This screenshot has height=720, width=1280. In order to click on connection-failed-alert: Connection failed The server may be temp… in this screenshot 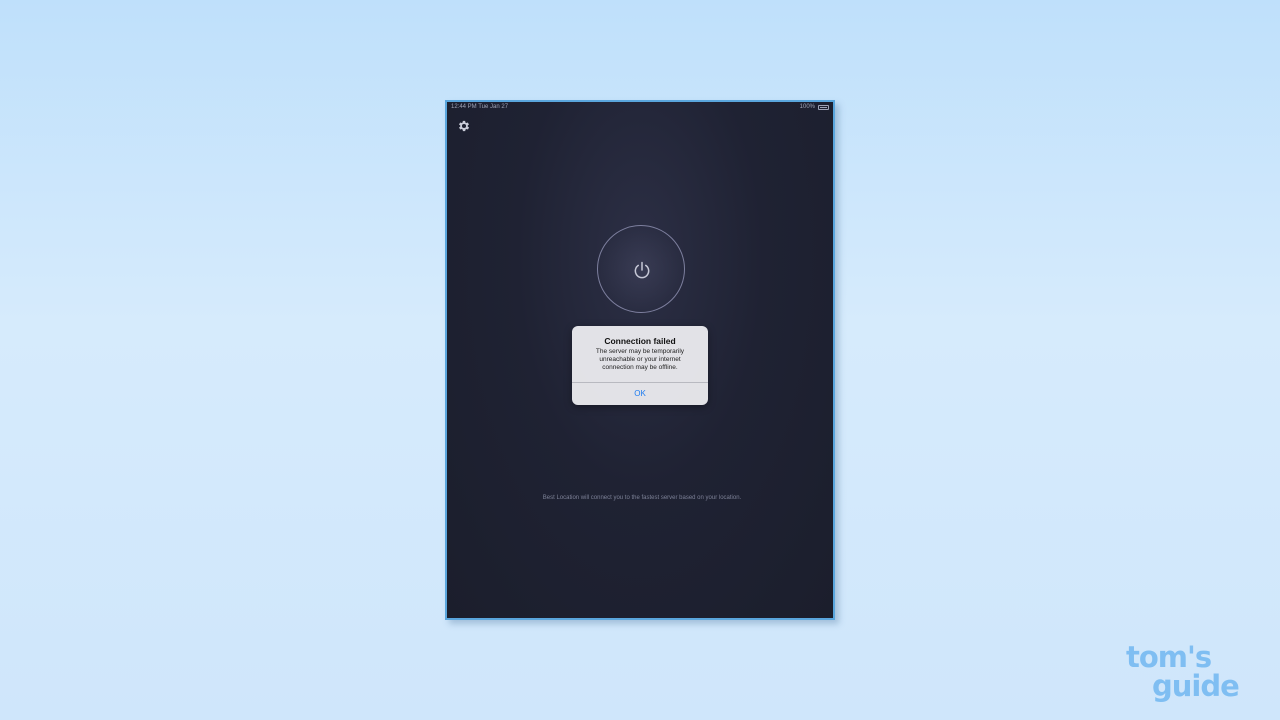, I will do `click(640, 365)`.